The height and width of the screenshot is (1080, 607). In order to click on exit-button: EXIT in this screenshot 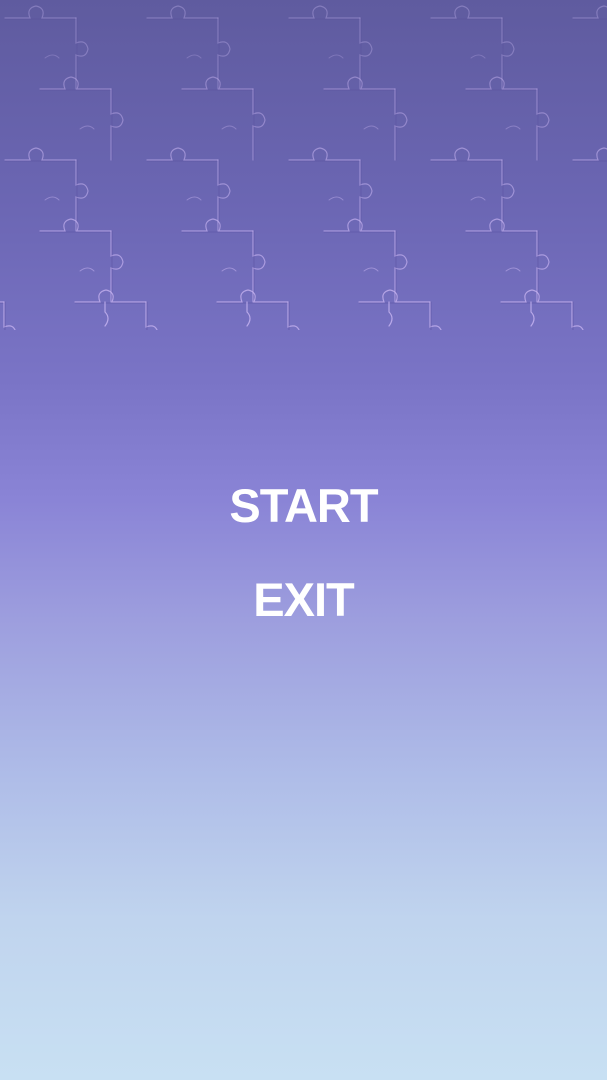, I will do `click(303, 599)`.